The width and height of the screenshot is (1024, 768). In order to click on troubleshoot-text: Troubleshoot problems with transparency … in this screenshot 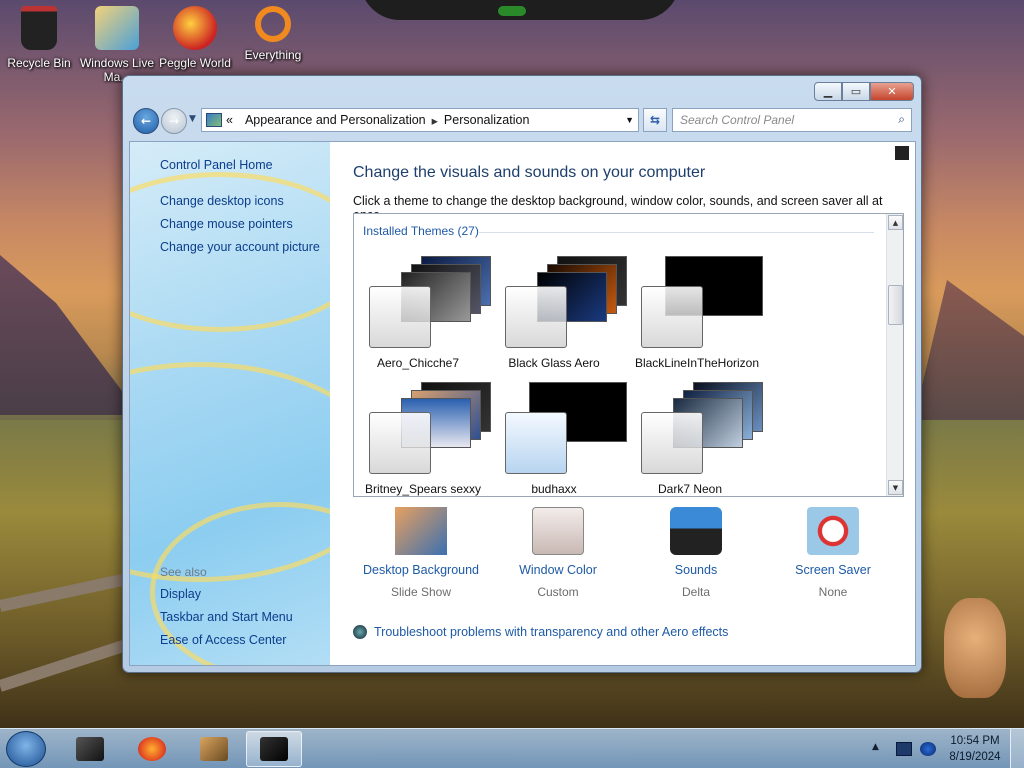, I will do `click(551, 632)`.